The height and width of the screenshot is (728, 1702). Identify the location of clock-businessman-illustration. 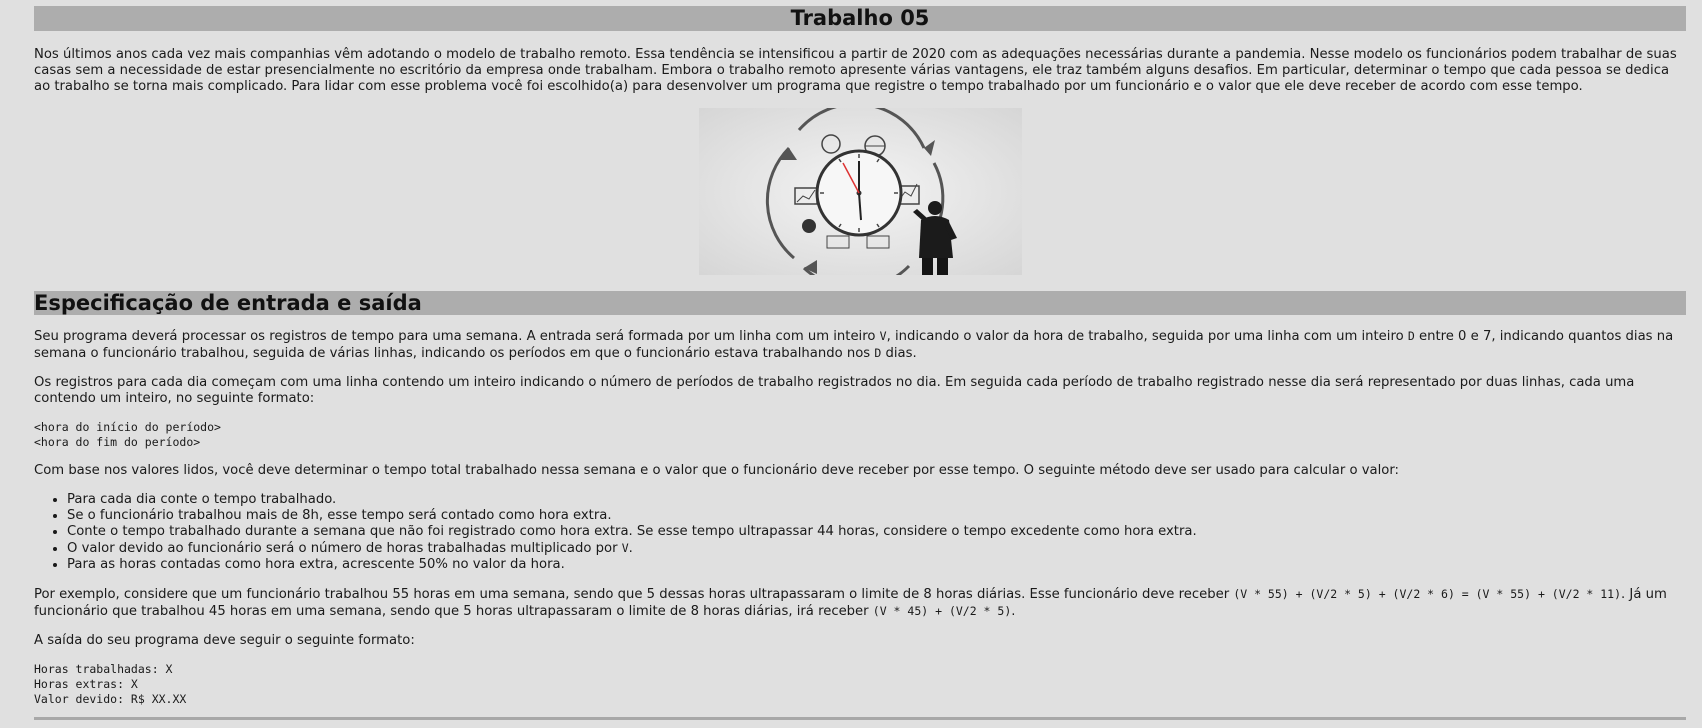
(860, 191).